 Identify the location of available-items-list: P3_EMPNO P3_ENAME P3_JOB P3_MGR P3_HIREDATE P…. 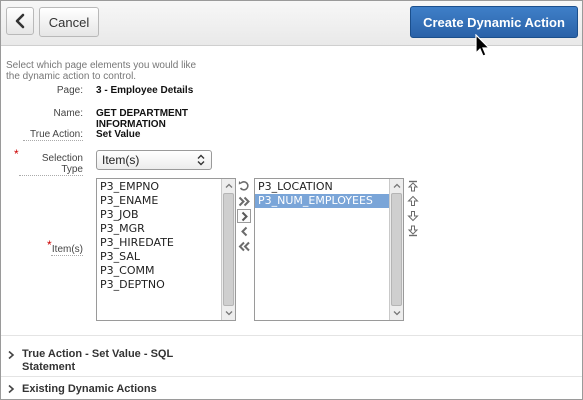
(166, 249).